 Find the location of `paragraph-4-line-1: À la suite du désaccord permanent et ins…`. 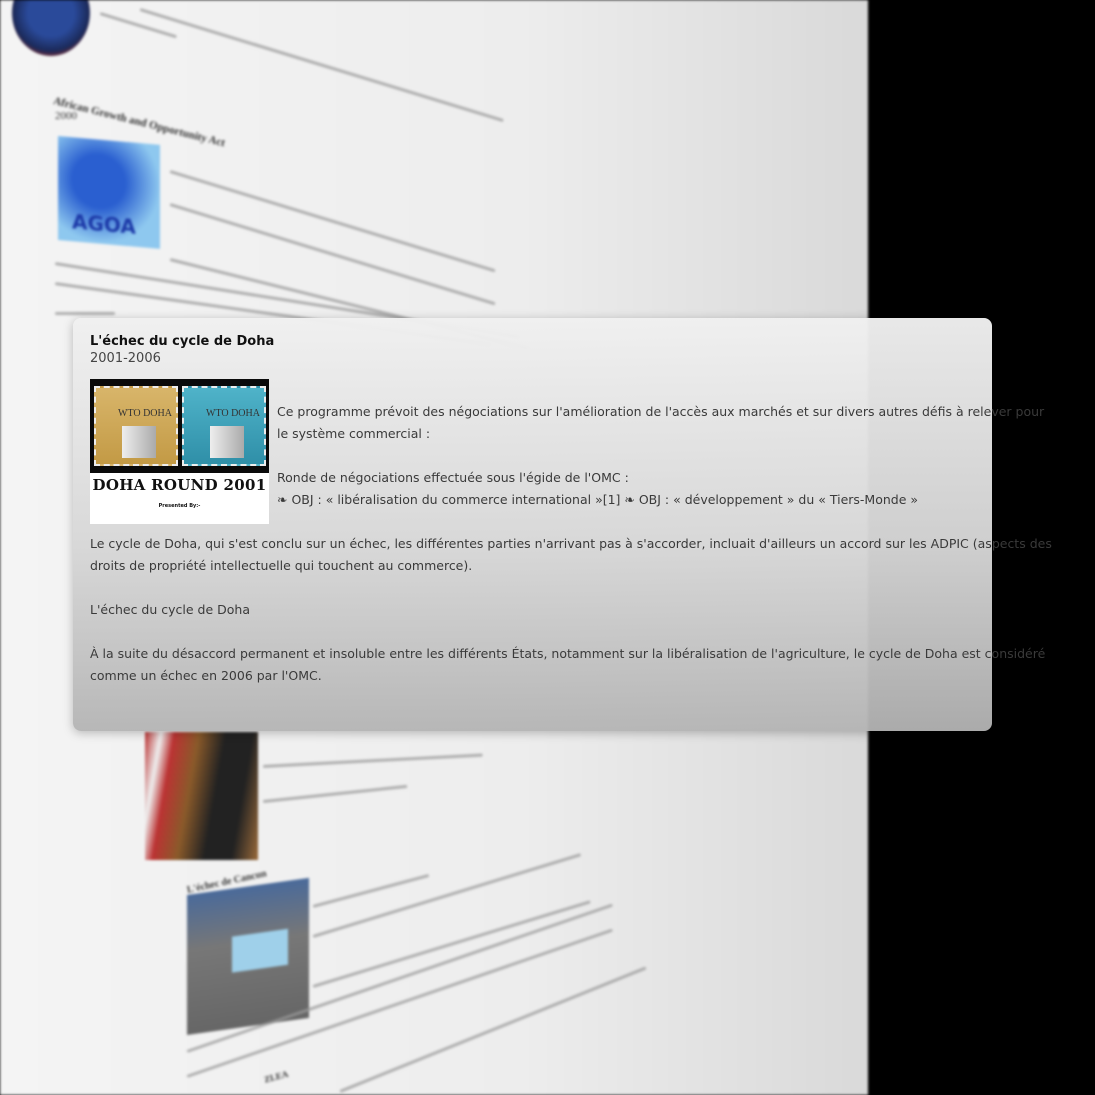

paragraph-4-line-1: À la suite du désaccord permanent et ins… is located at coordinates (568, 653).